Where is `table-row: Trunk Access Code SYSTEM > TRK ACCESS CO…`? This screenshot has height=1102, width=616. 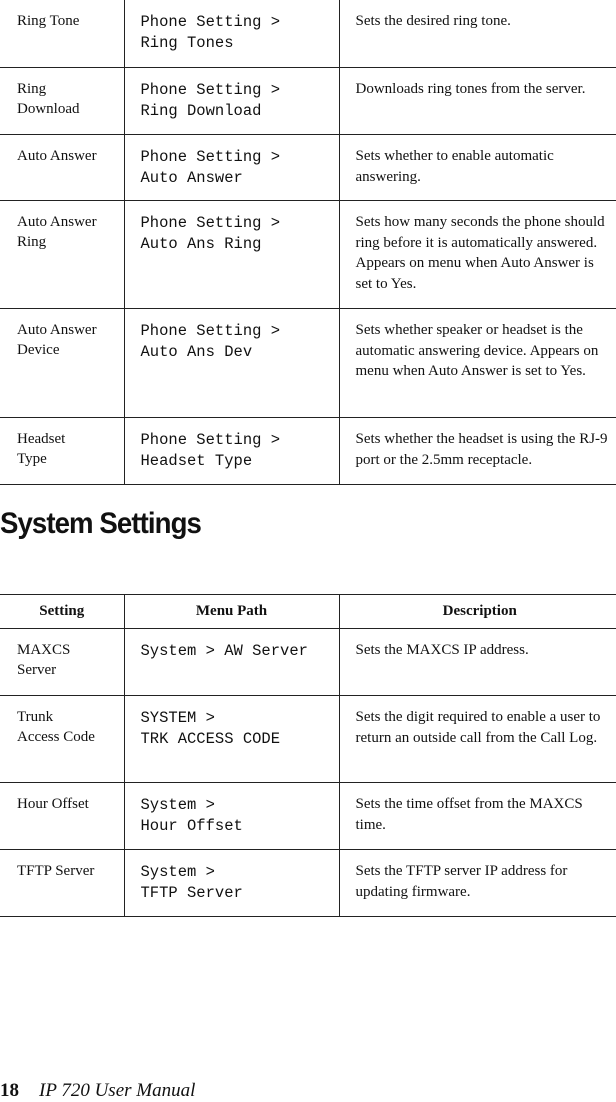 table-row: Trunk Access Code SYSTEM > TRK ACCESS CO… is located at coordinates (308, 739).